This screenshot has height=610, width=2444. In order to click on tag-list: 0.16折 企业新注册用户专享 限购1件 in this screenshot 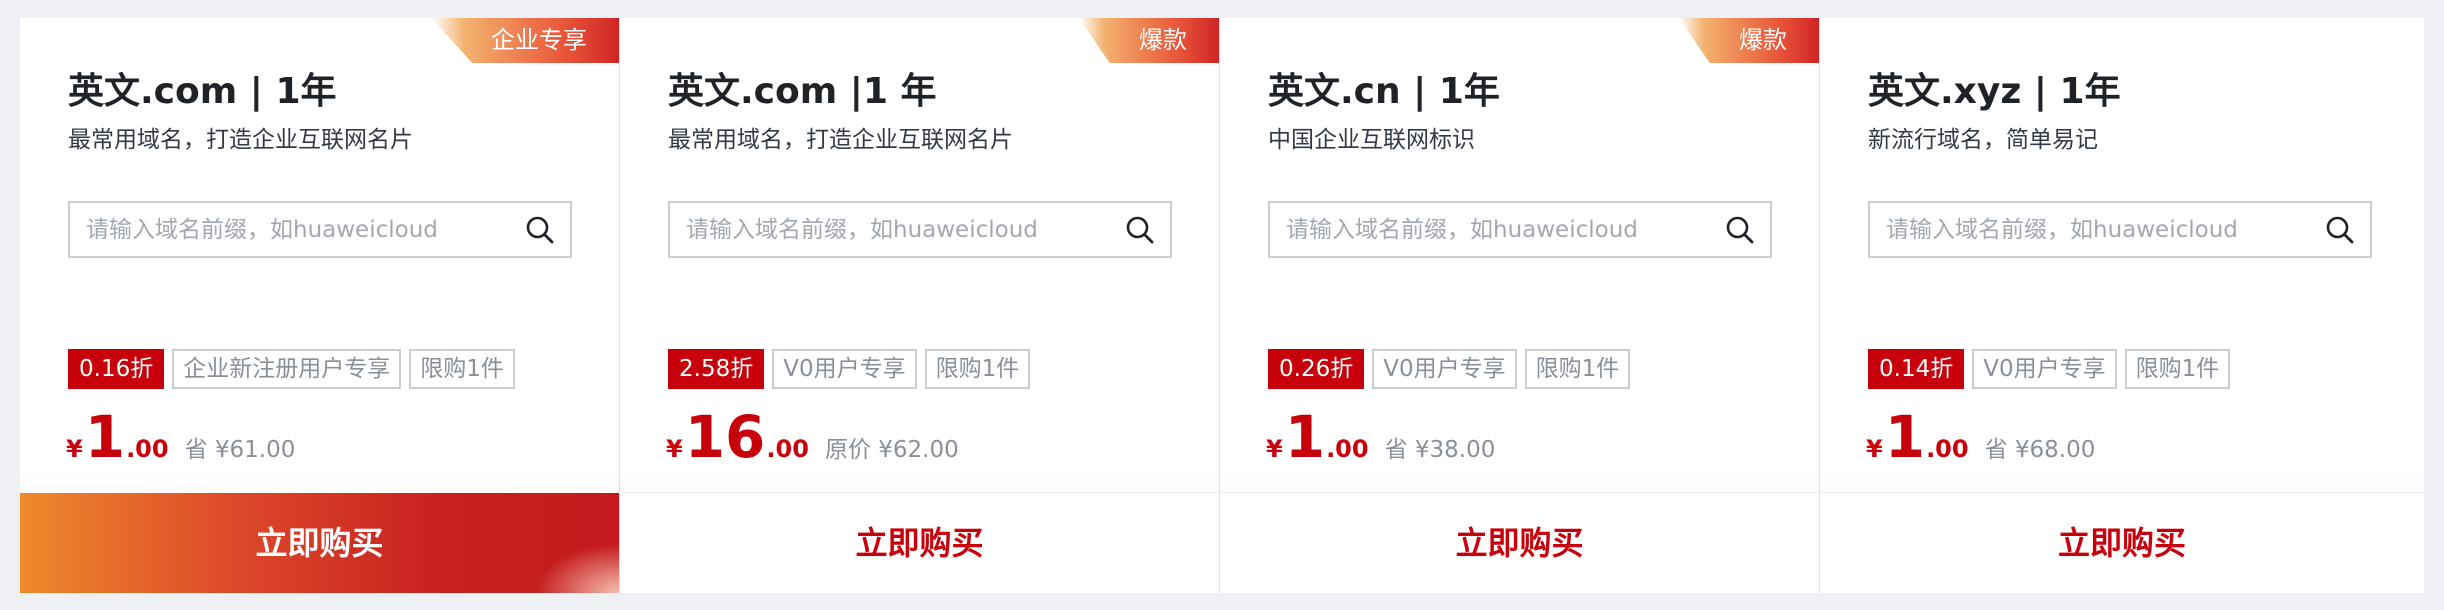, I will do `click(291, 369)`.